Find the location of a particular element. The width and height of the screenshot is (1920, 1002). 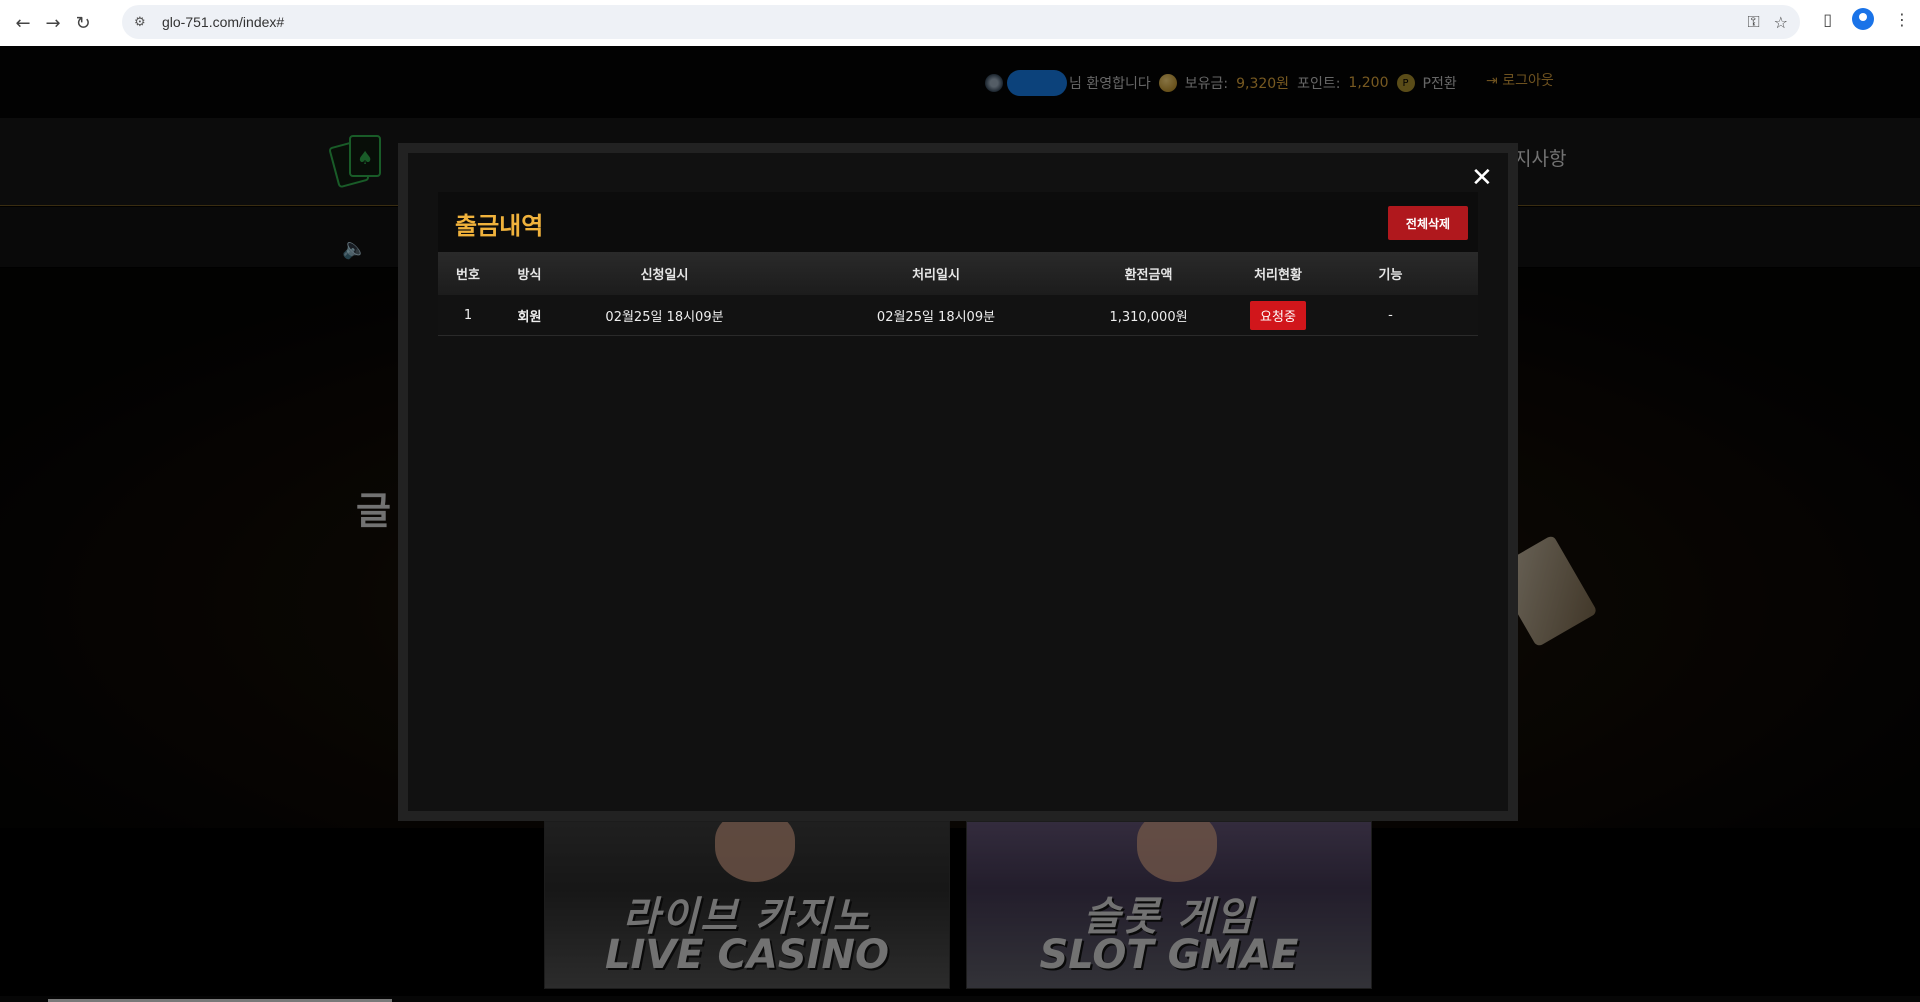

table-header: 번호 방식 신청일시 처리일시 환전금액 처리현황 기능 is located at coordinates (958, 273).